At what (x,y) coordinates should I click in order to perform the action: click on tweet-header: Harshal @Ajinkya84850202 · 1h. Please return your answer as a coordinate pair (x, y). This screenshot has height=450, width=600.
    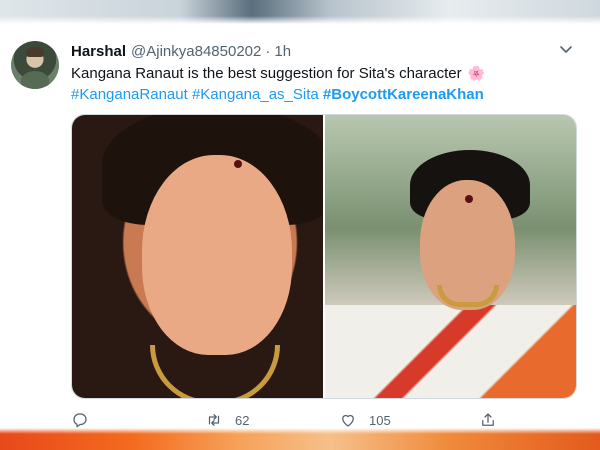
    Looking at the image, I should click on (181, 51).